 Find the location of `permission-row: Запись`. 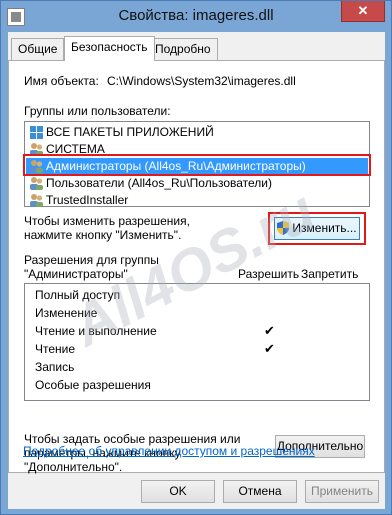

permission-row: Запись is located at coordinates (55, 367).